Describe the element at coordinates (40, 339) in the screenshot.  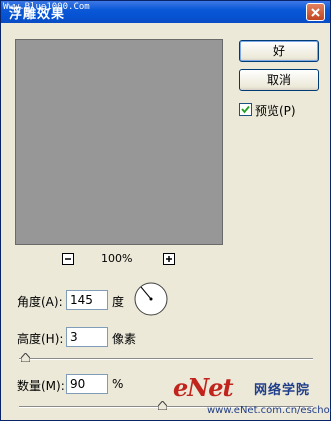
I see `height-label: 高度(H):` at that location.